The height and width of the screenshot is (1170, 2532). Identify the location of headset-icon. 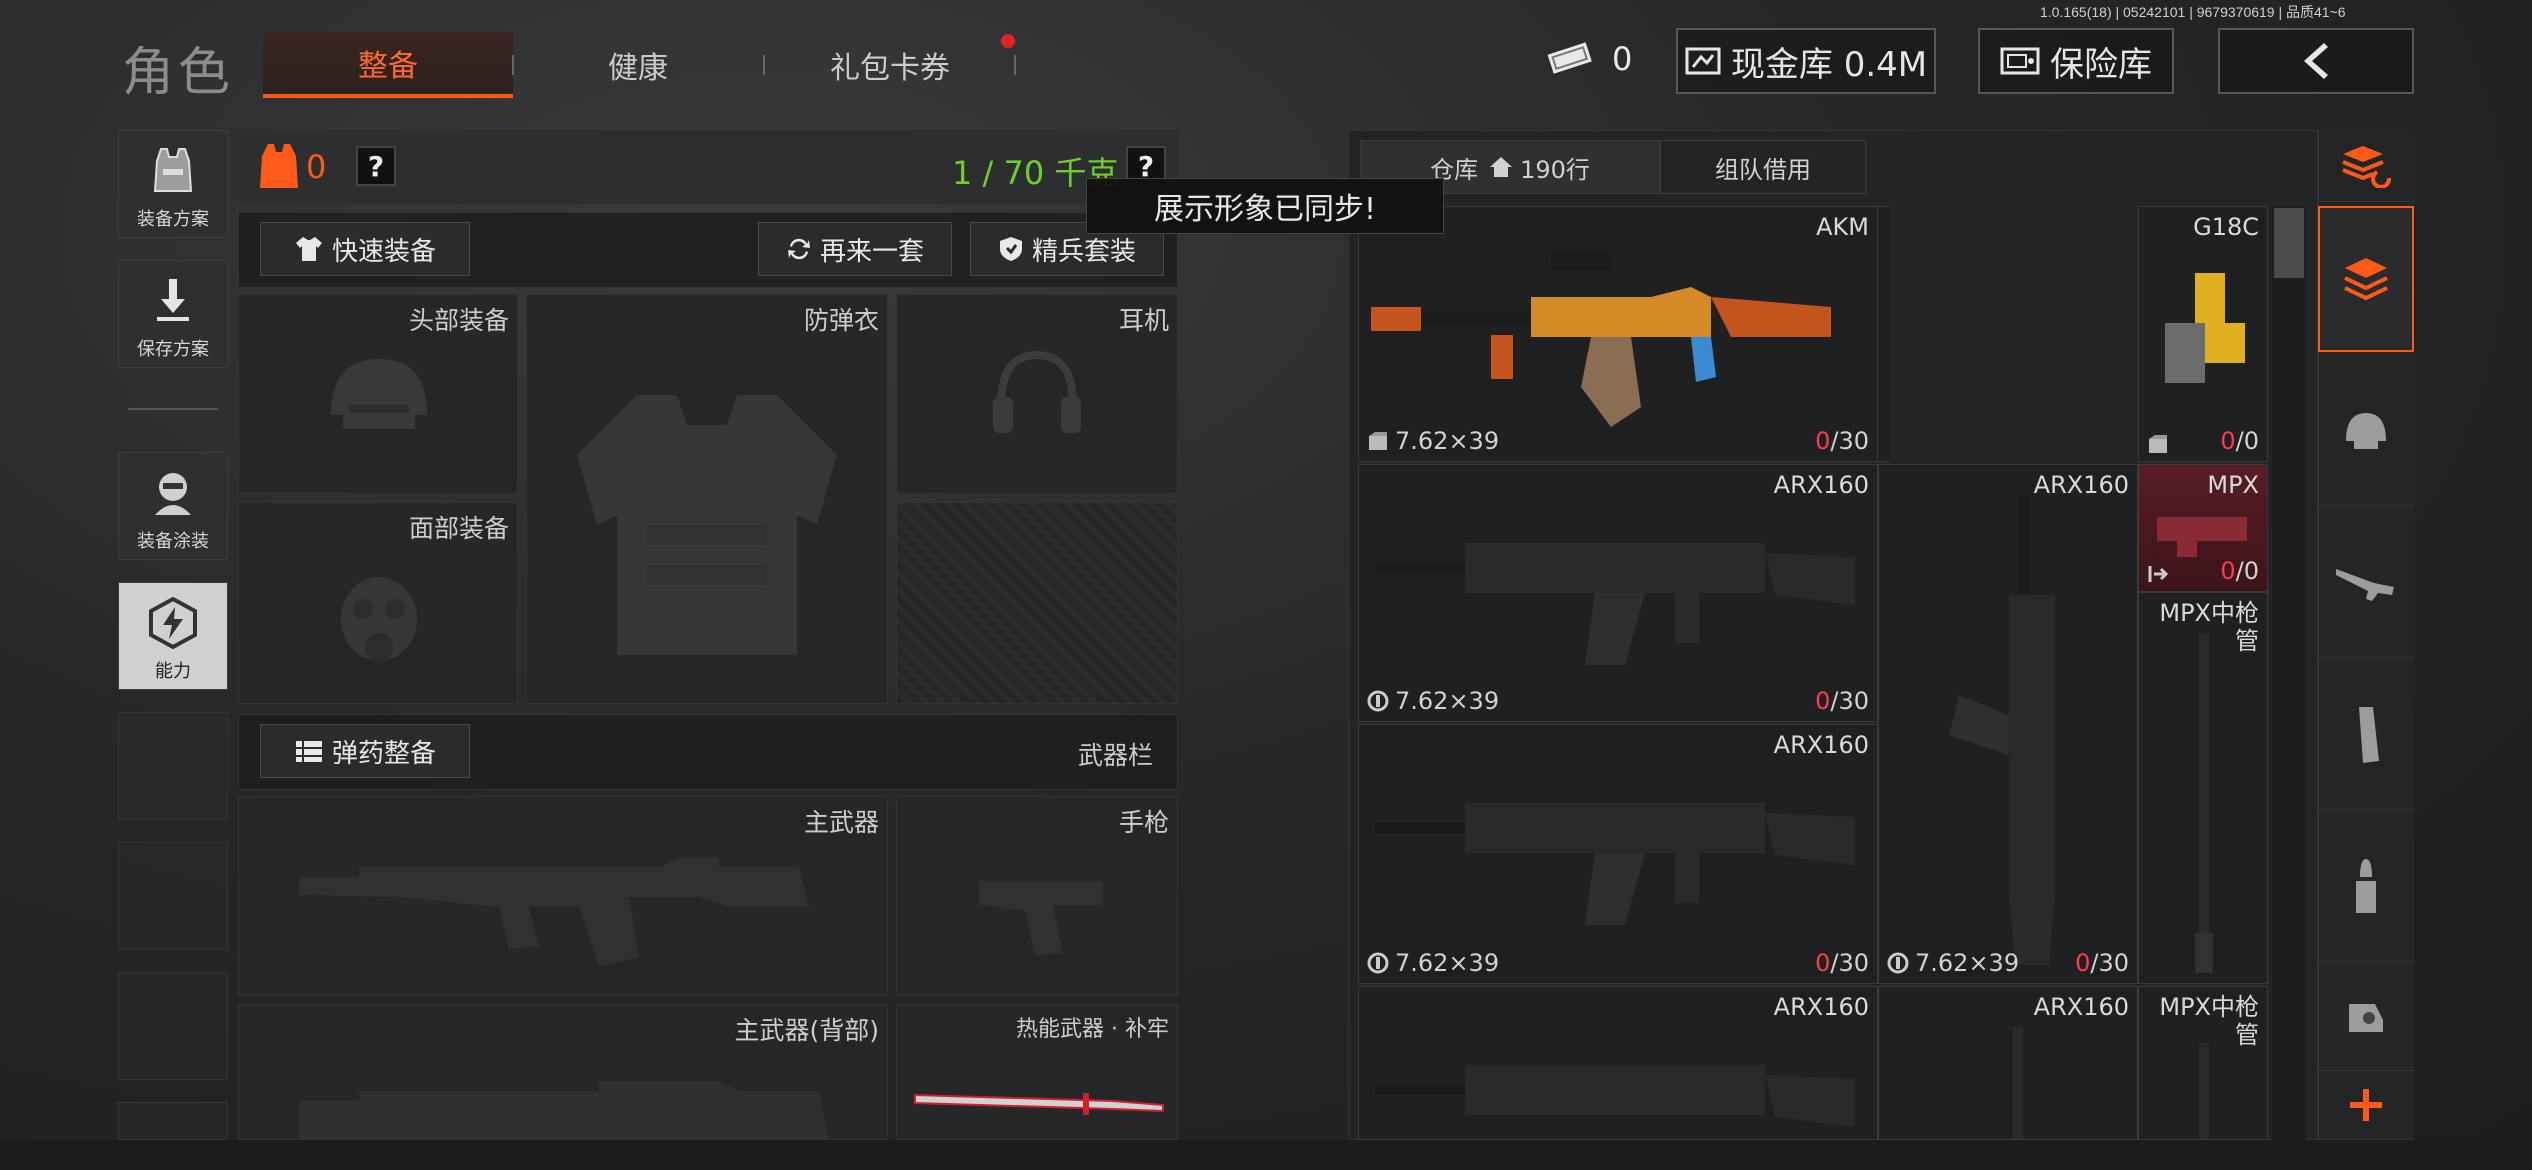
(1037, 391).